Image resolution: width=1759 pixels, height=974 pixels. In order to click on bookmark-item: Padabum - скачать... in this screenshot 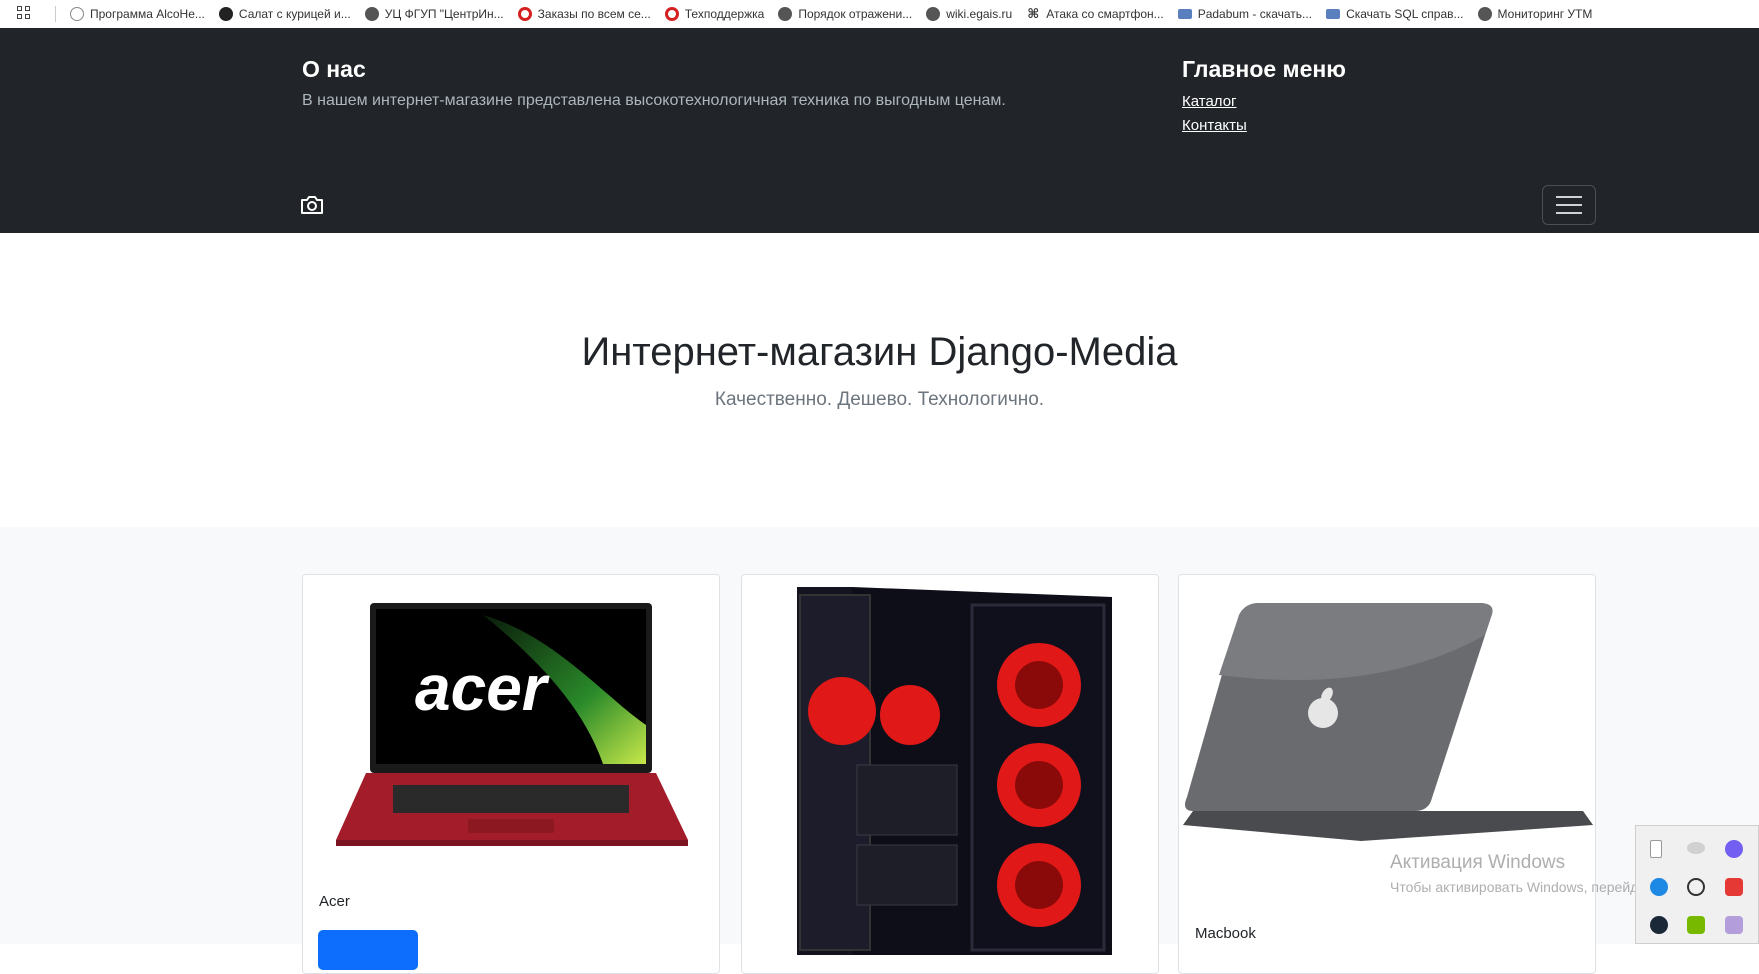, I will do `click(1244, 14)`.